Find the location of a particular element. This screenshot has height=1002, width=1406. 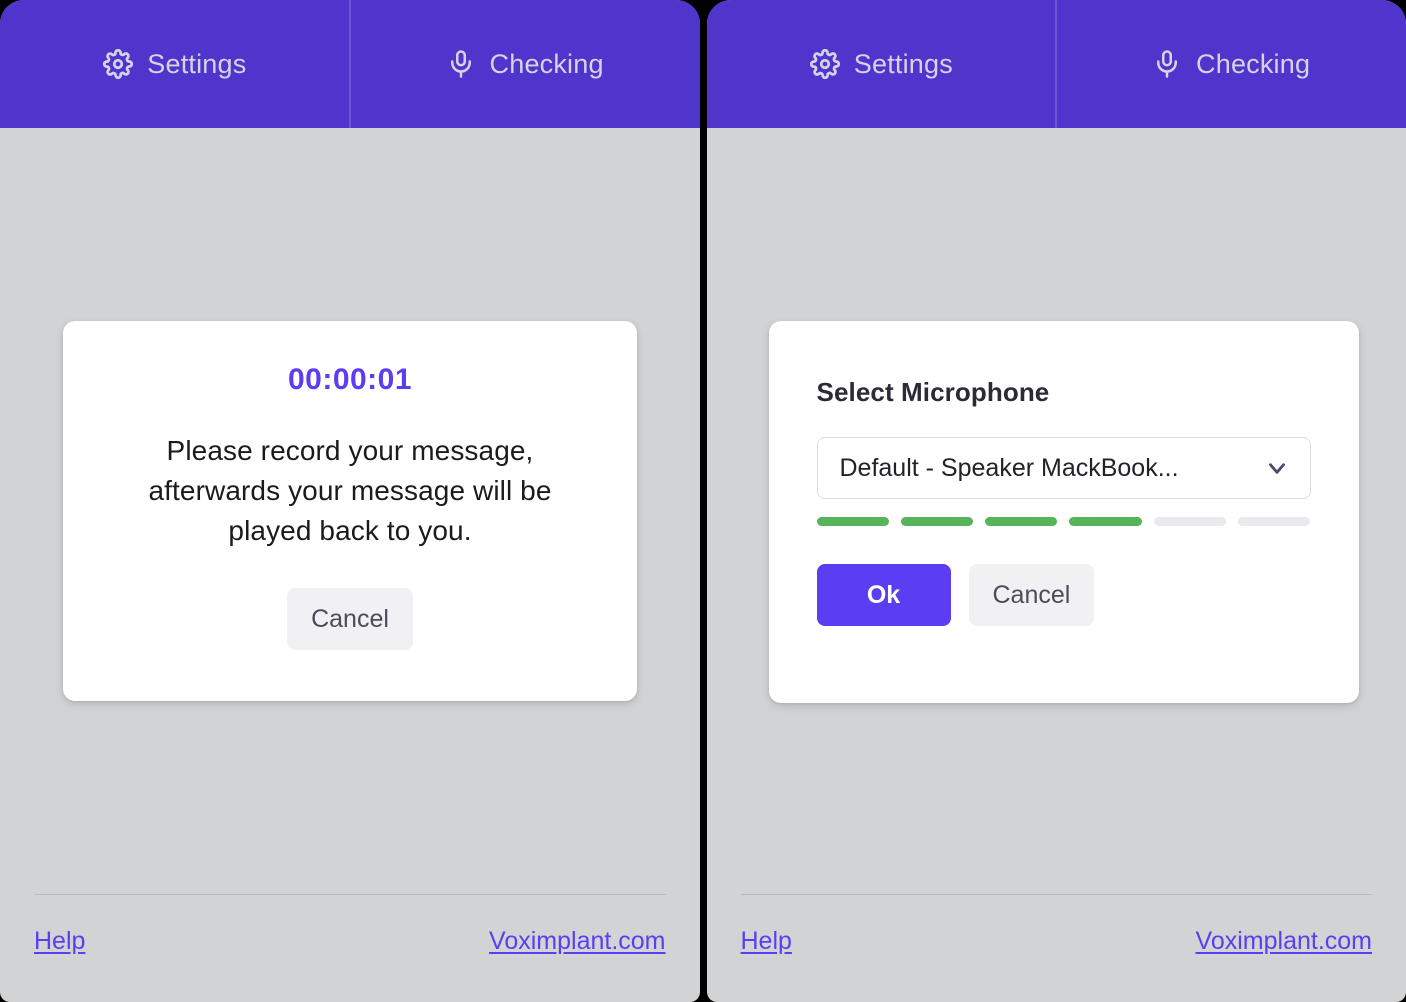

footer-right: Help Voximplant.com is located at coordinates (1056, 925).